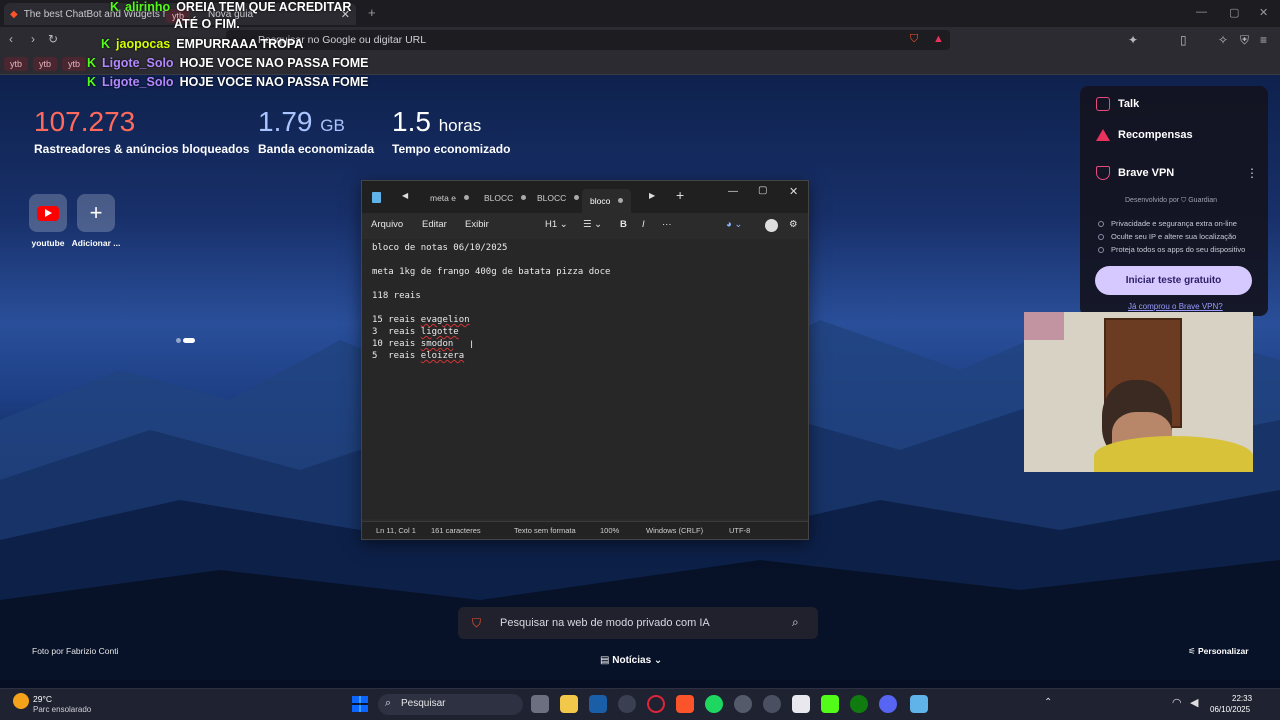 The image size is (1280, 720). I want to click on search-icon: ⌕, so click(795, 622).